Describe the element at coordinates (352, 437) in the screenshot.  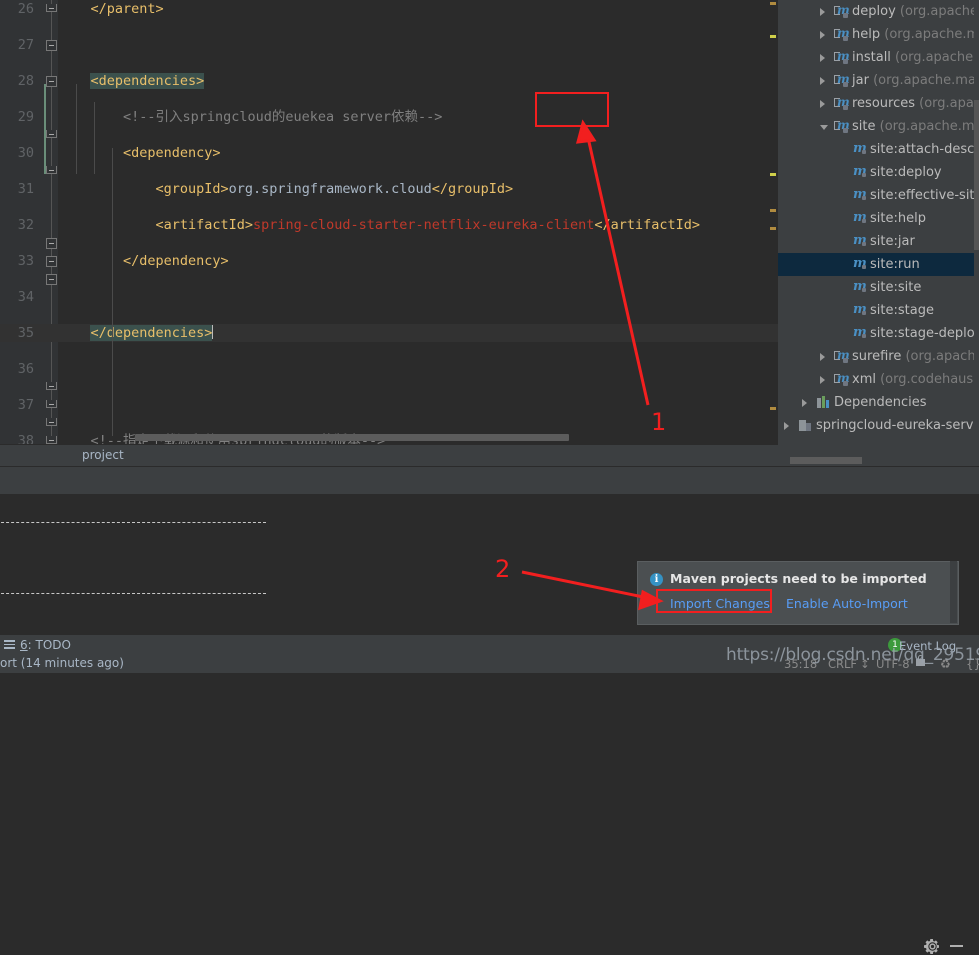
I see `editor-horizontal-scrollbar` at that location.